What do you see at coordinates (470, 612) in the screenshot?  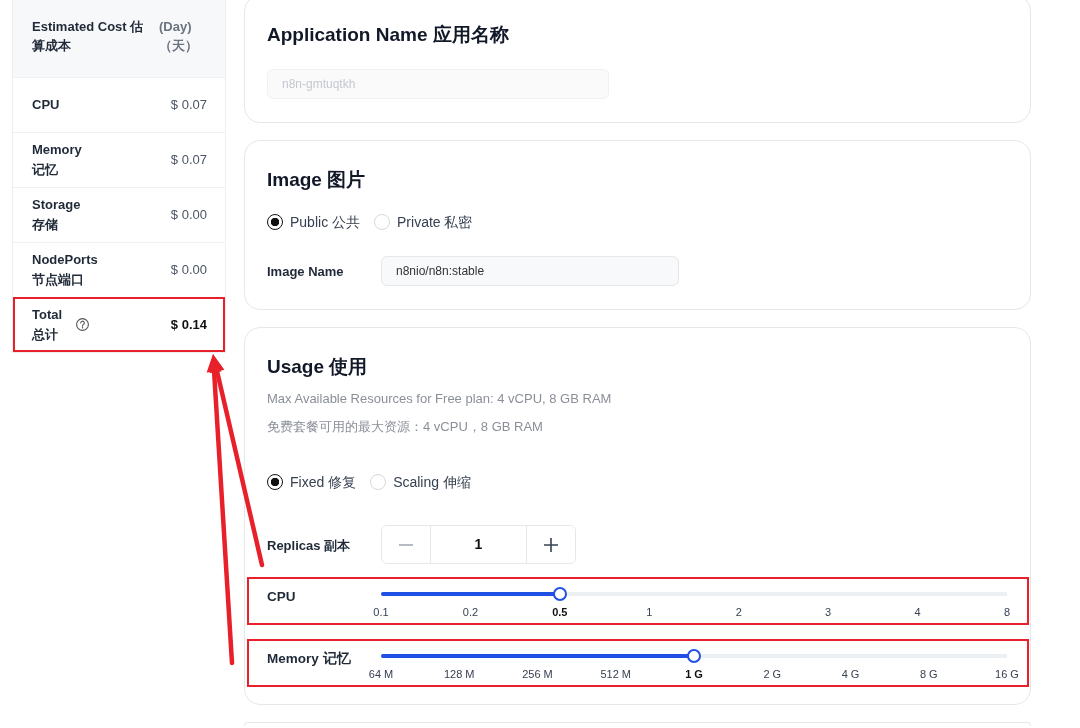 I see `tick-label: 0.2` at bounding box center [470, 612].